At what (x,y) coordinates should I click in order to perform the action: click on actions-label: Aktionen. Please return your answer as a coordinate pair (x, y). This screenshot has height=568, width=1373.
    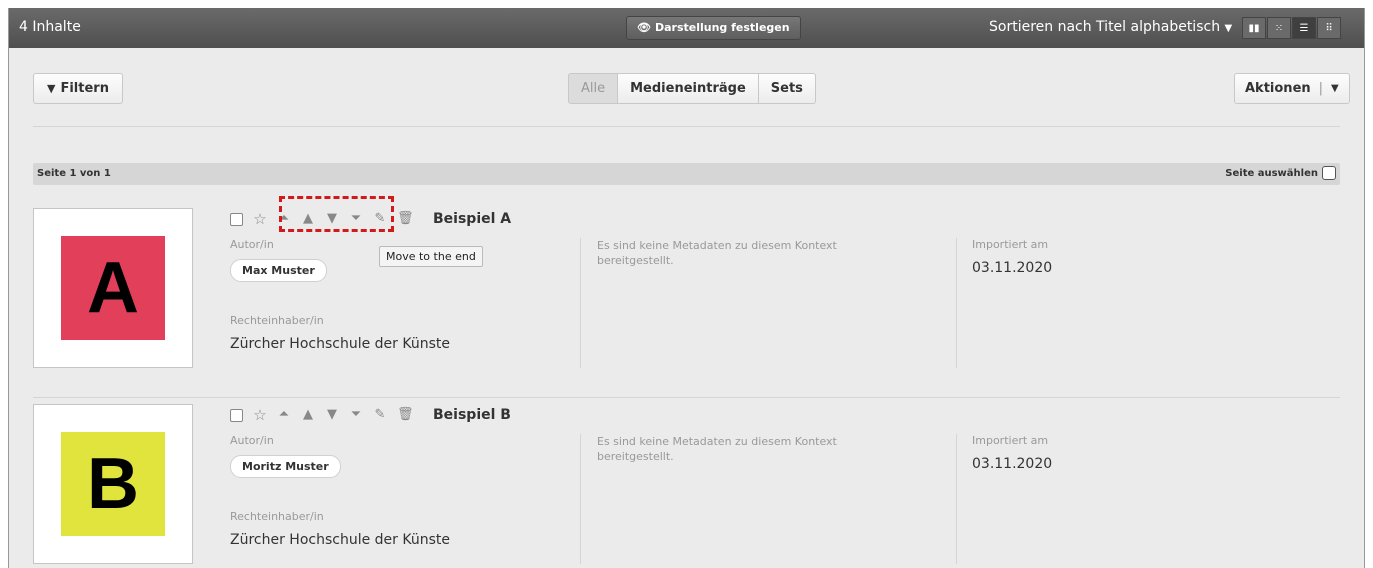
    Looking at the image, I should click on (1278, 88).